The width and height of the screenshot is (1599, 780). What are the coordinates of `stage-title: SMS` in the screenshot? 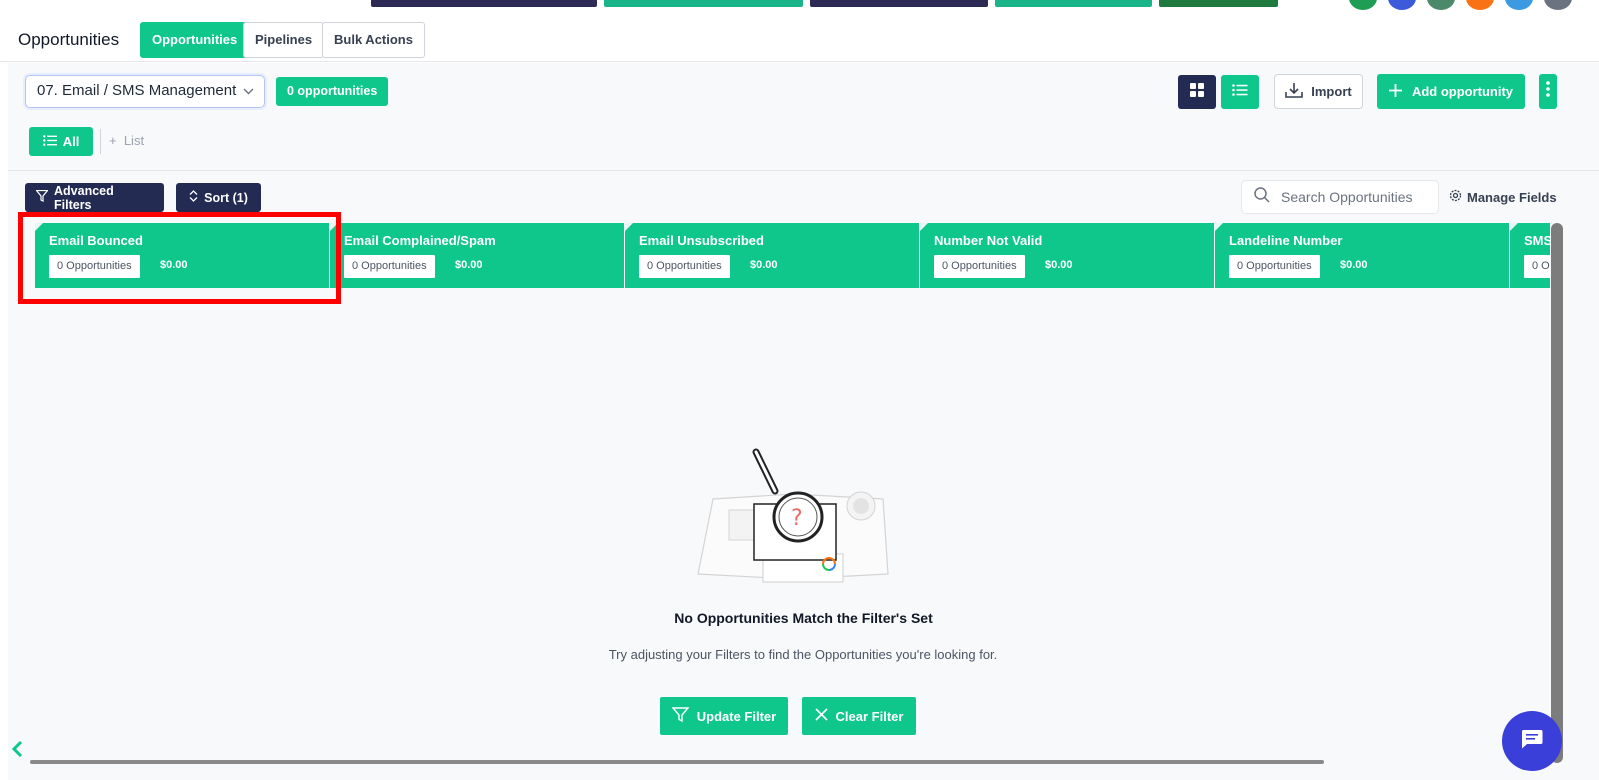 It's located at (1537, 240).